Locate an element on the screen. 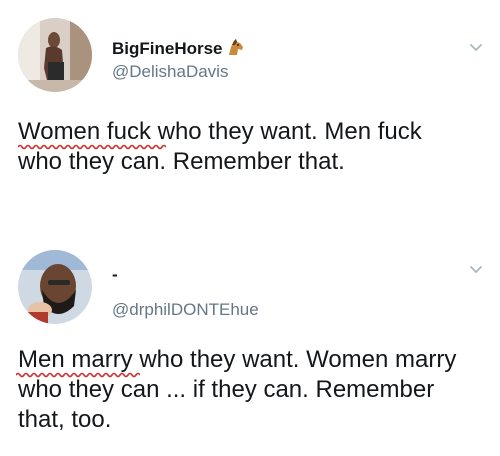 This screenshot has width=500, height=456. display-name: BigFineHorse is located at coordinates (178, 49).